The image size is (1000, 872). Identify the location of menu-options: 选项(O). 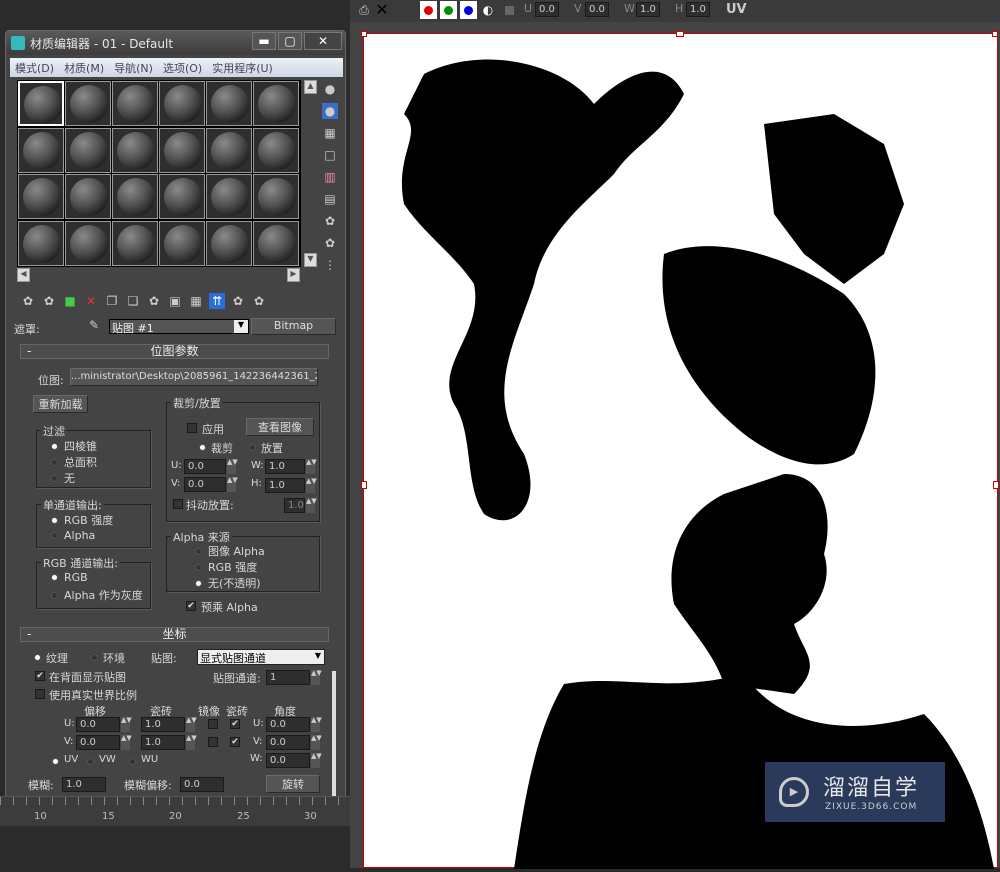
(182, 68).